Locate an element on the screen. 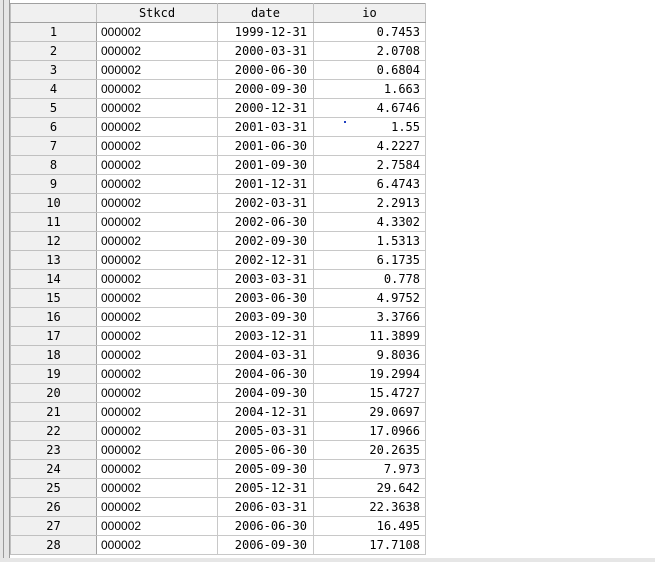 Image resolution: width=655 pixels, height=562 pixels. table-row: 16 000002 2003-09-30 3.3766 is located at coordinates (218, 317).